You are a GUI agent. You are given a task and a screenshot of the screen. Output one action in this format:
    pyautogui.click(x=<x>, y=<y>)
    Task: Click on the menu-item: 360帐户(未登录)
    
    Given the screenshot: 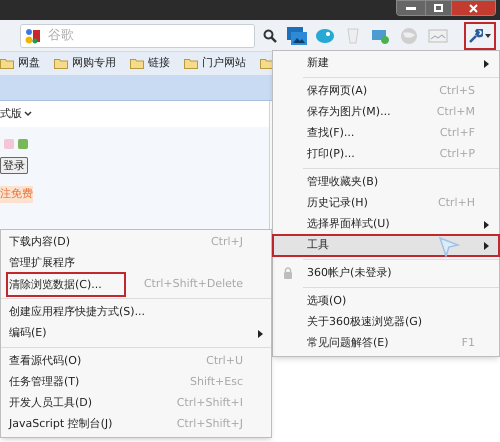 What is the action you would take?
    pyautogui.click(x=386, y=273)
    